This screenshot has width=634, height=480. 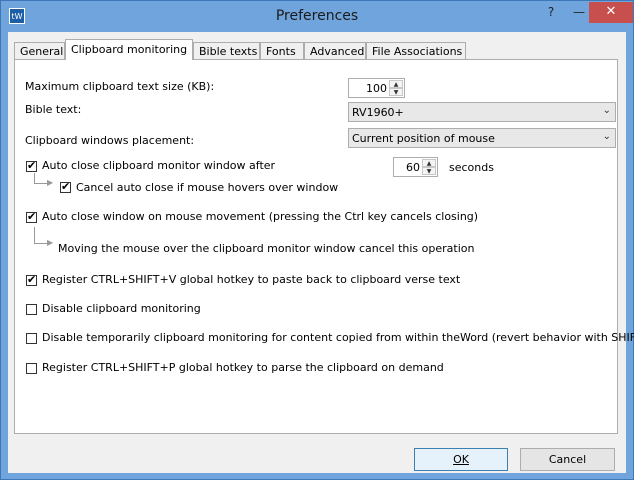 I want to click on tab-bible-texts: Bible texts, so click(x=226, y=50).